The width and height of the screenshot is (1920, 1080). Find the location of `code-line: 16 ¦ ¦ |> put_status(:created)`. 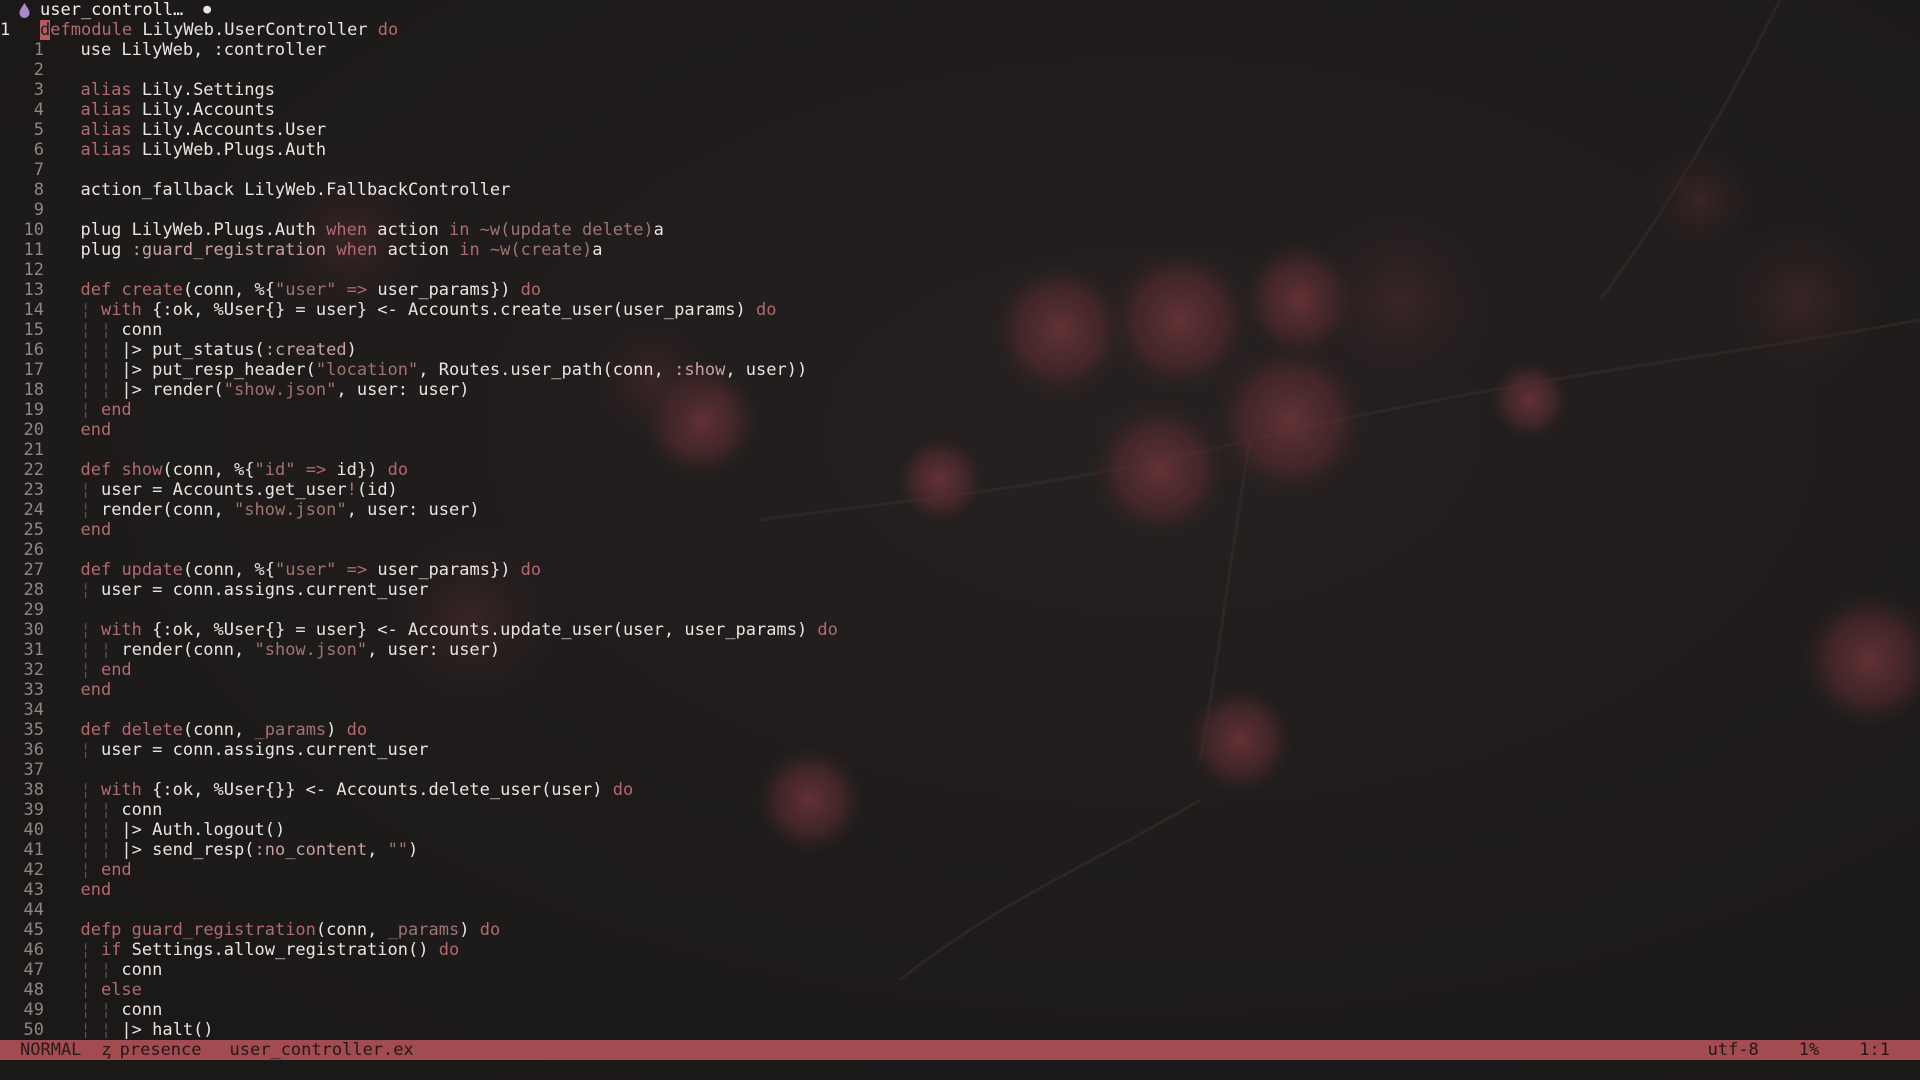

code-line: 16 ¦ ¦ |> put_status(:created) is located at coordinates (960, 350).